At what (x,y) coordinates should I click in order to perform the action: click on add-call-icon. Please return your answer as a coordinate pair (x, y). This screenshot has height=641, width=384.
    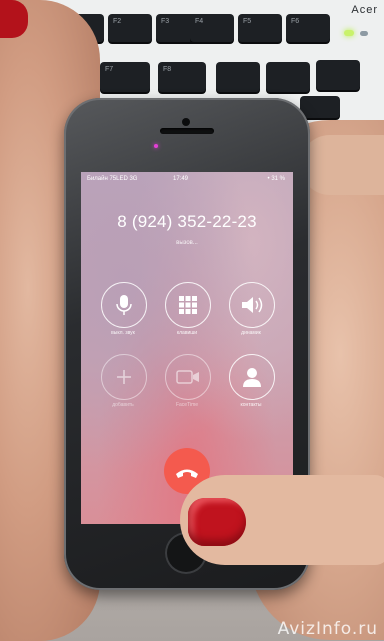
    Looking at the image, I should click on (124, 377).